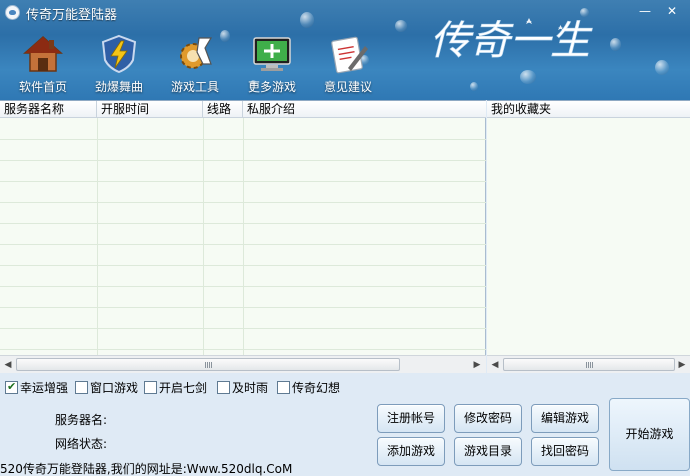 The width and height of the screenshot is (690, 476). Describe the element at coordinates (645, 11) in the screenshot. I see `minimize-button: —` at that location.